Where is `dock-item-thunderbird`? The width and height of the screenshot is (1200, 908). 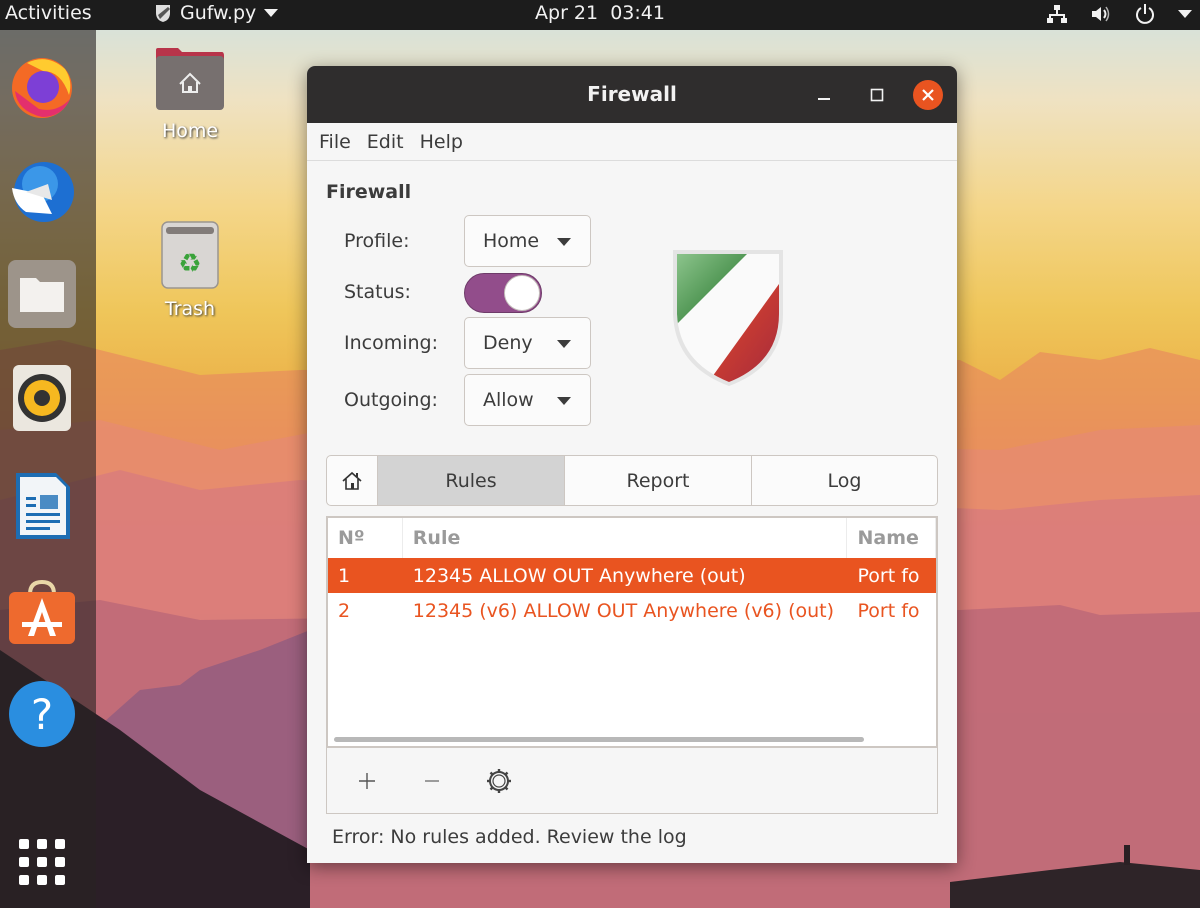 dock-item-thunderbird is located at coordinates (42, 190).